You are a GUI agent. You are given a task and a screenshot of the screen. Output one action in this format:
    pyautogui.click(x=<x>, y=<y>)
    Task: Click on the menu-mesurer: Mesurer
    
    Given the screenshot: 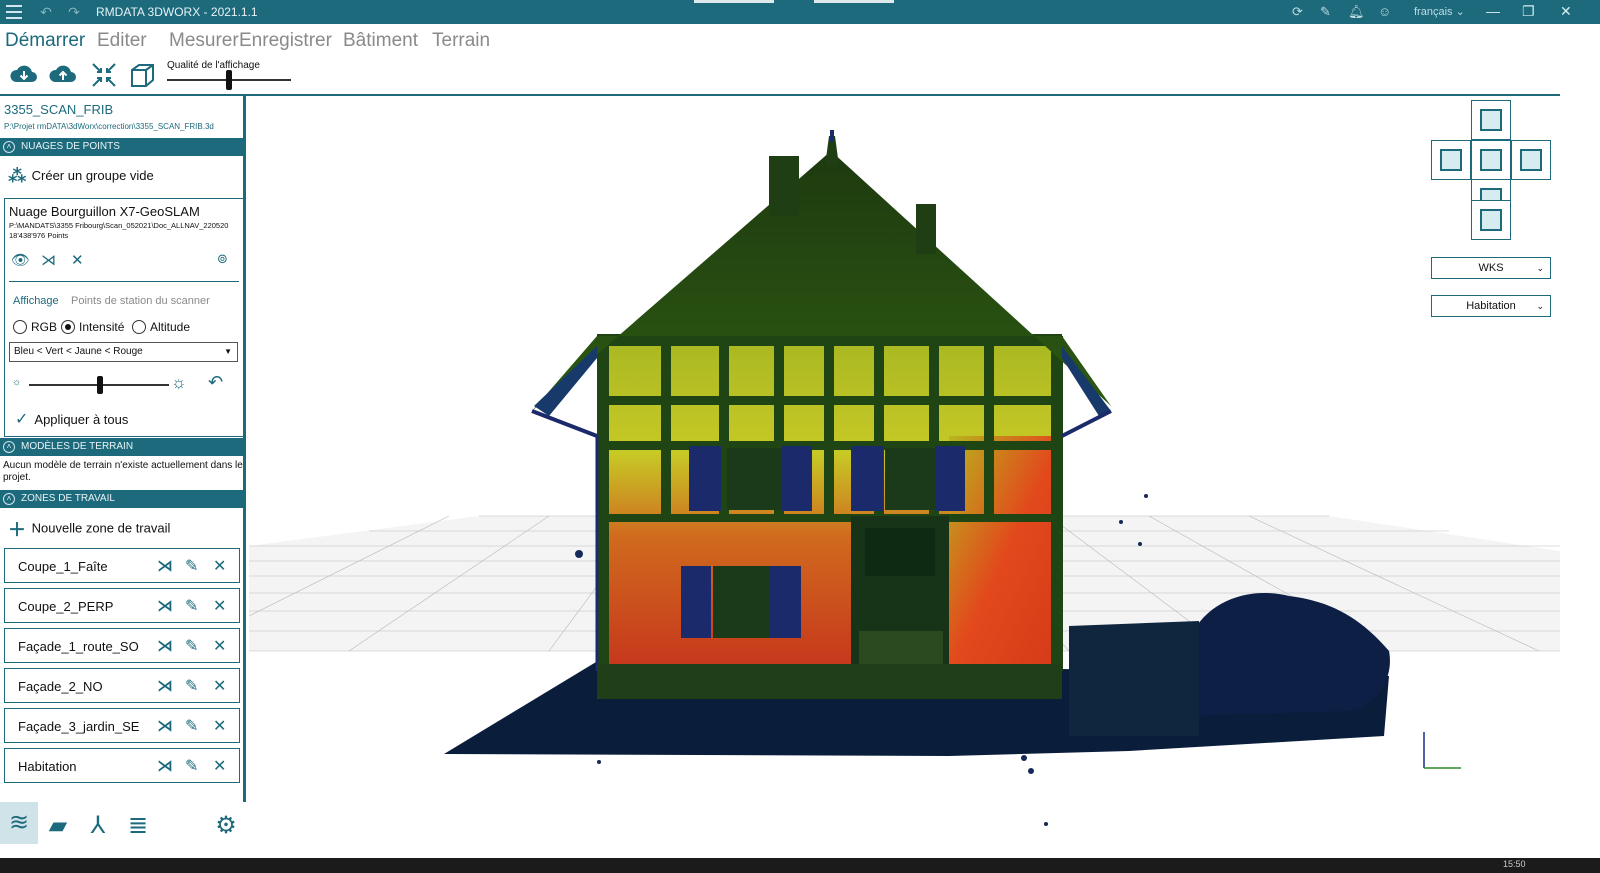 What is the action you would take?
    pyautogui.click(x=204, y=41)
    